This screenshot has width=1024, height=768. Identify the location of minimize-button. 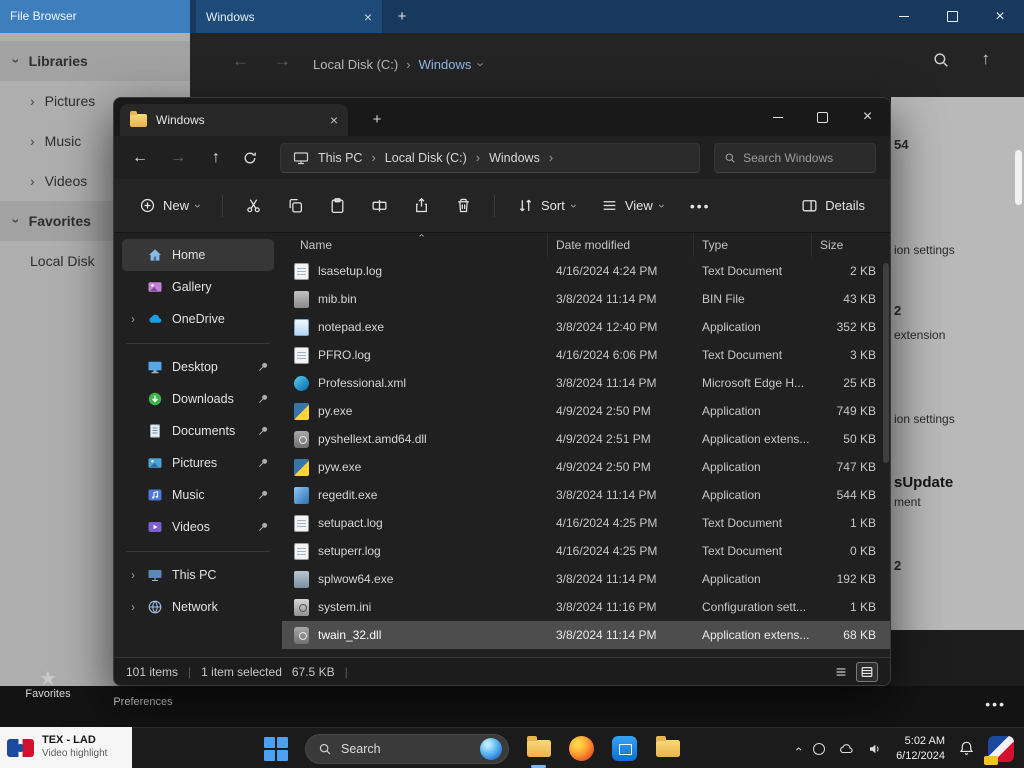
(777, 117).